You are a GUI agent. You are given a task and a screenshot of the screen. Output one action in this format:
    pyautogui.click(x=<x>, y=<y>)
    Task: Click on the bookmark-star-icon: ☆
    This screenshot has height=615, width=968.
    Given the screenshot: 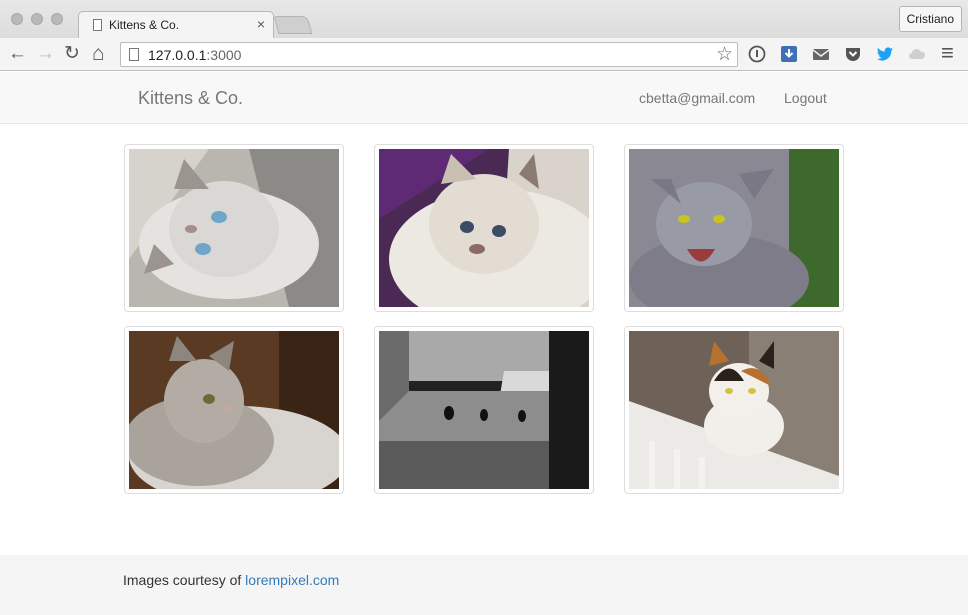 What is the action you would take?
    pyautogui.click(x=724, y=54)
    